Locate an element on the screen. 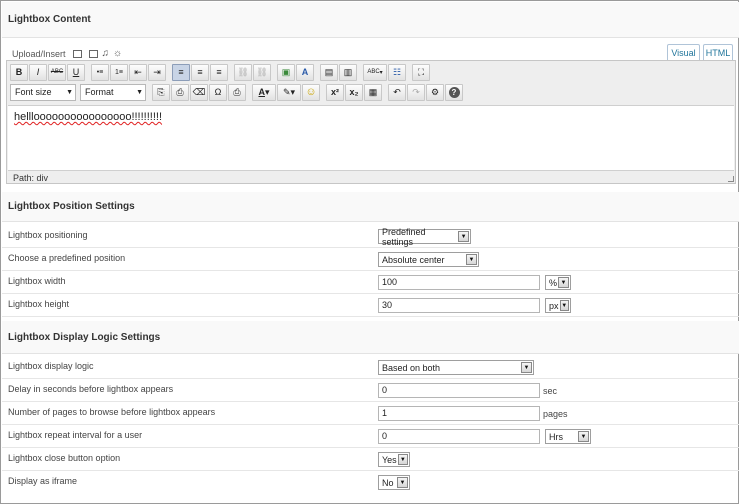  italic-button: I is located at coordinates (38, 72).